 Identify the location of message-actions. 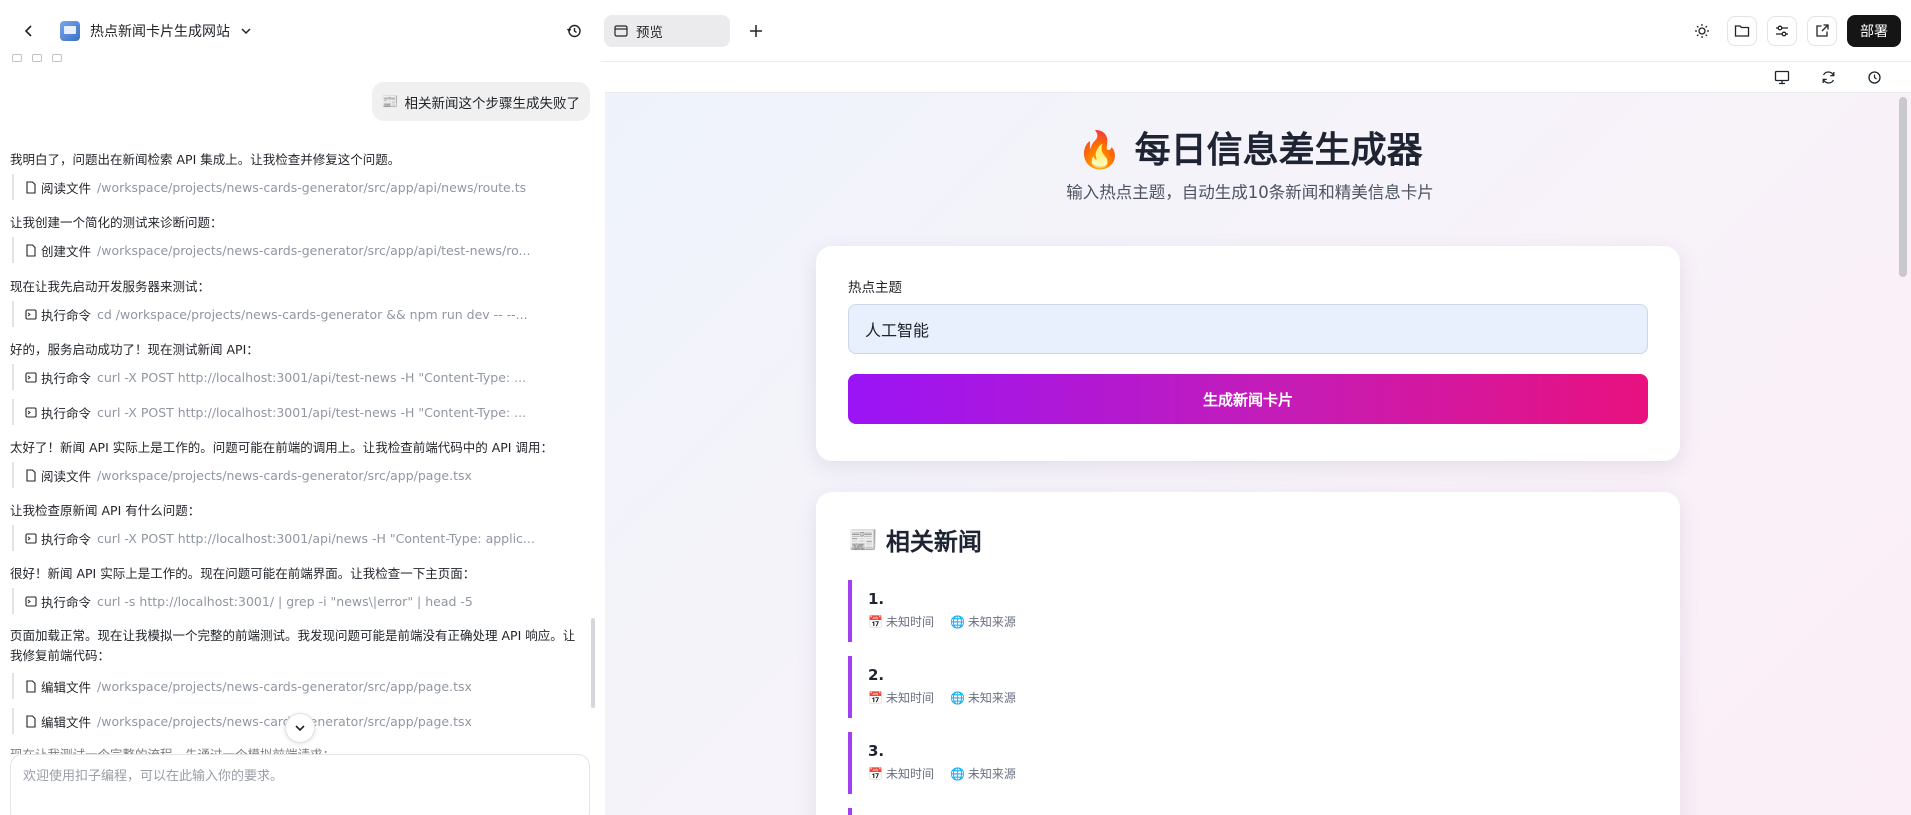
(37, 58).